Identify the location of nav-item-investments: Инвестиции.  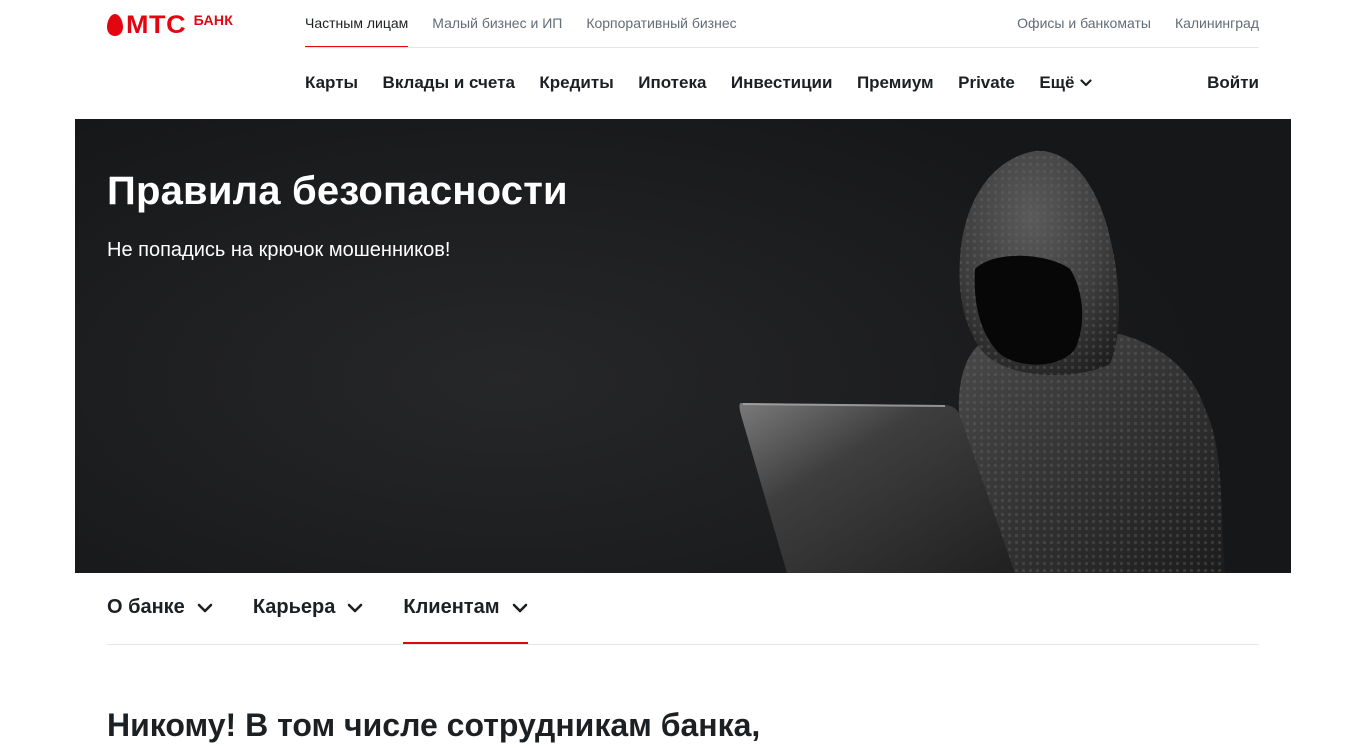
(782, 83).